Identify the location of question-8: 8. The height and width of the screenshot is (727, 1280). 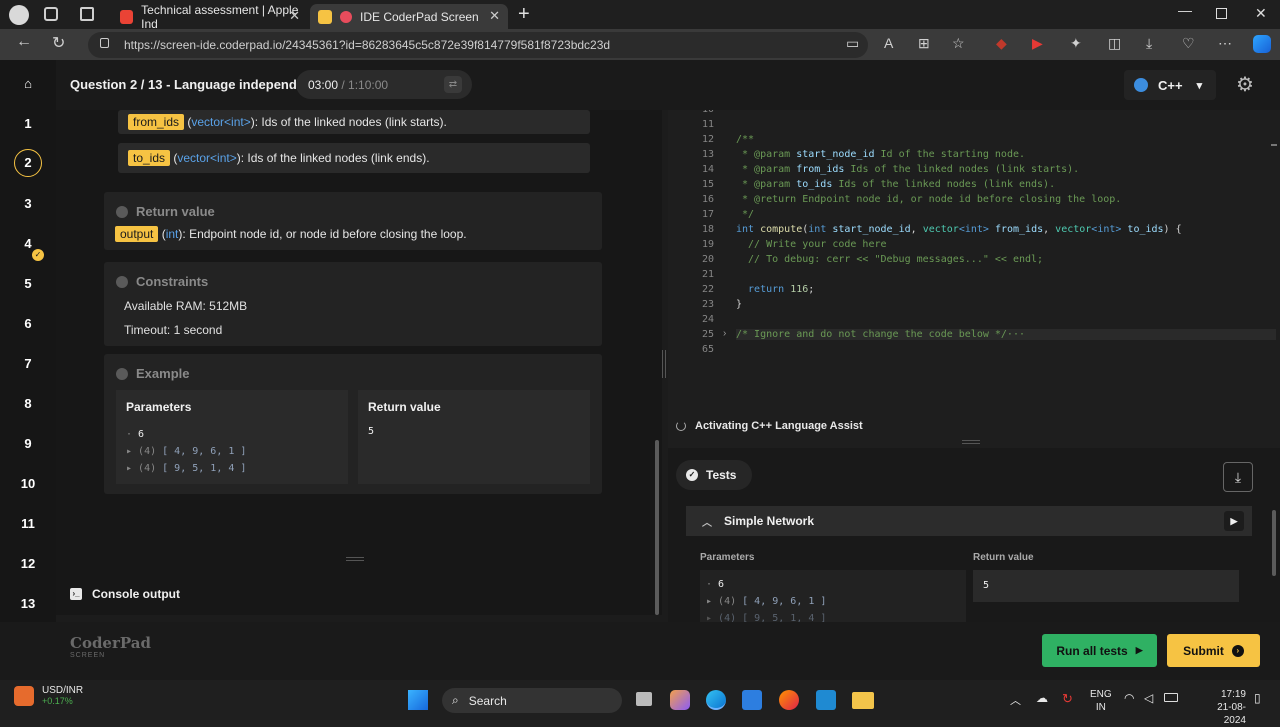
(28, 404).